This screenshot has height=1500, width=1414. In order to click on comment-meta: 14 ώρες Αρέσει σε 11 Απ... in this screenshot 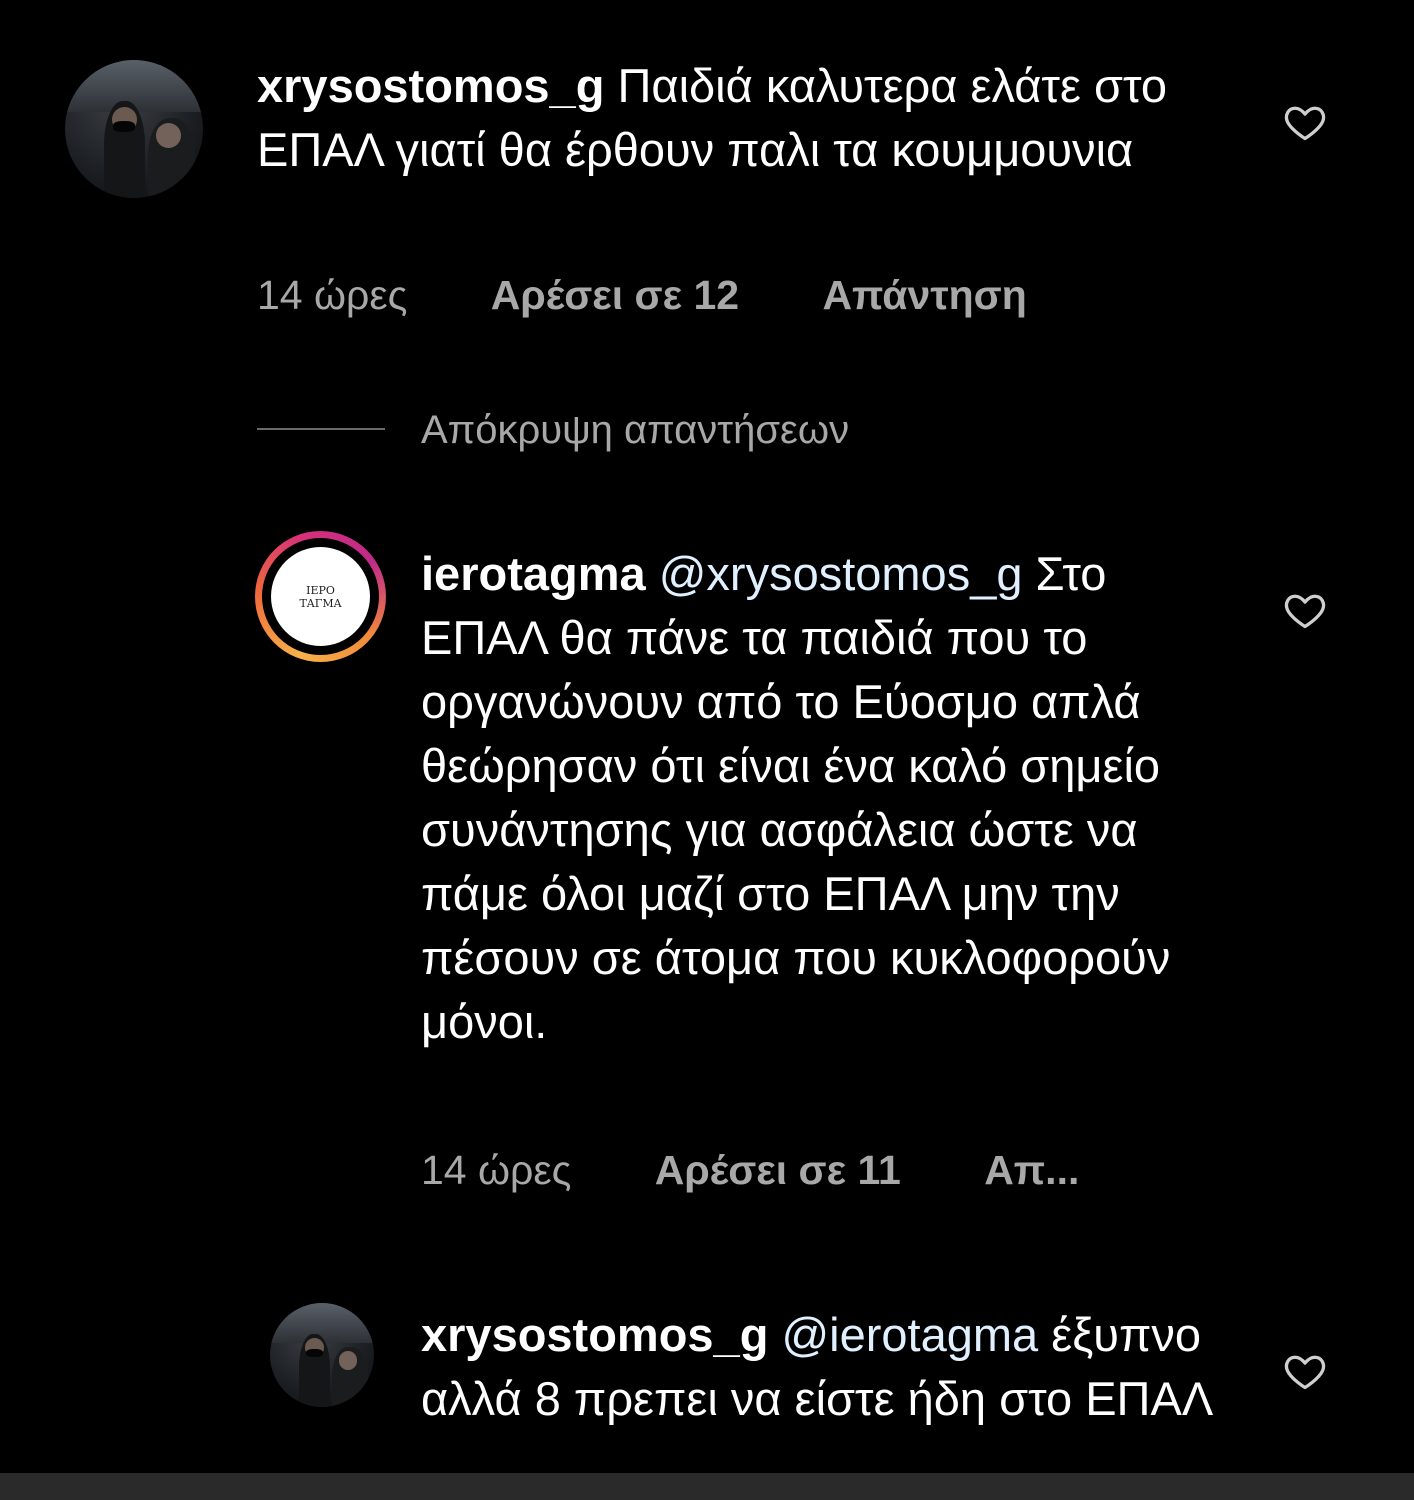, I will do `click(750, 1170)`.